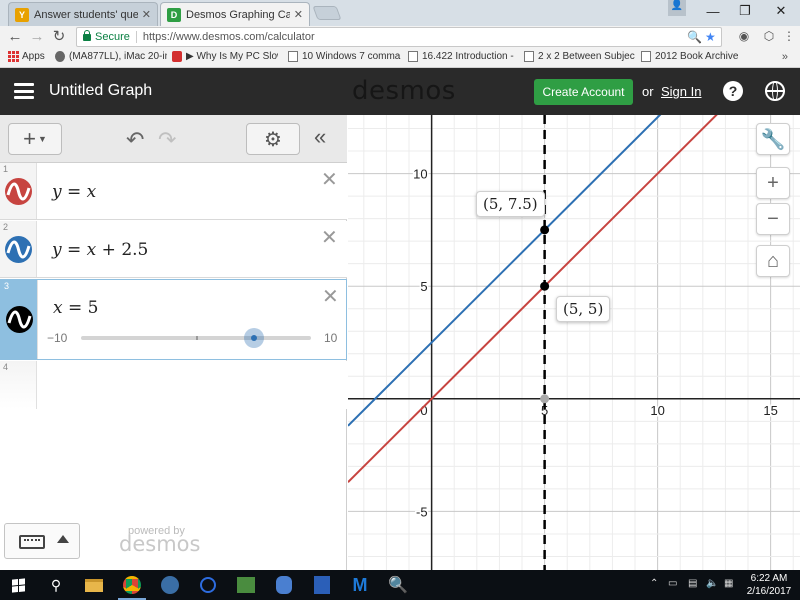  What do you see at coordinates (586, 56) in the screenshot?
I see `bookmark-label: 2 x 2 Between Subjec` at bounding box center [586, 56].